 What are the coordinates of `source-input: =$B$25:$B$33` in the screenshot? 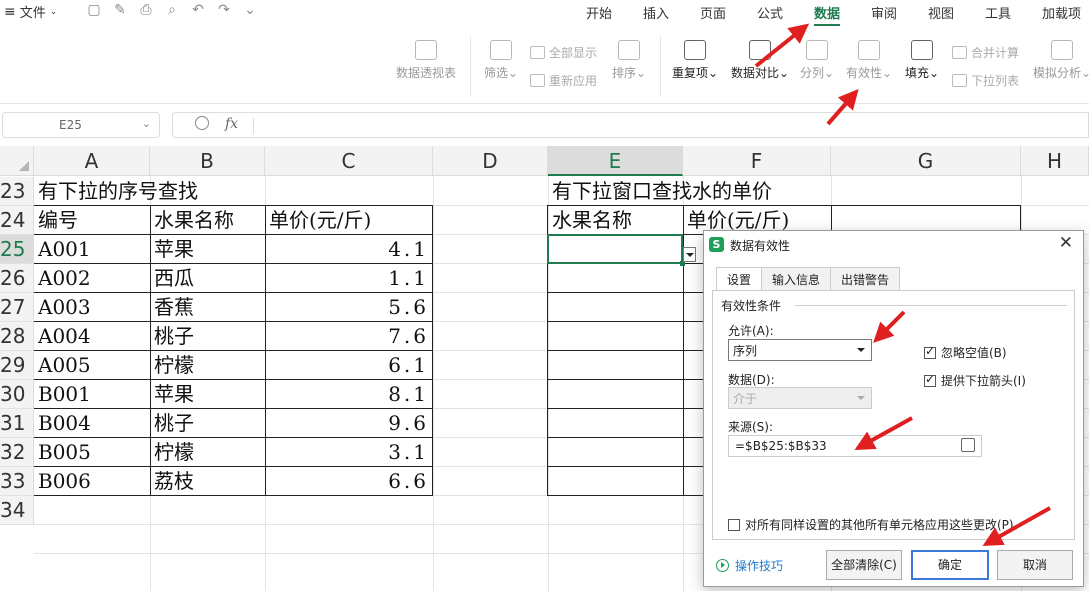 It's located at (855, 446).